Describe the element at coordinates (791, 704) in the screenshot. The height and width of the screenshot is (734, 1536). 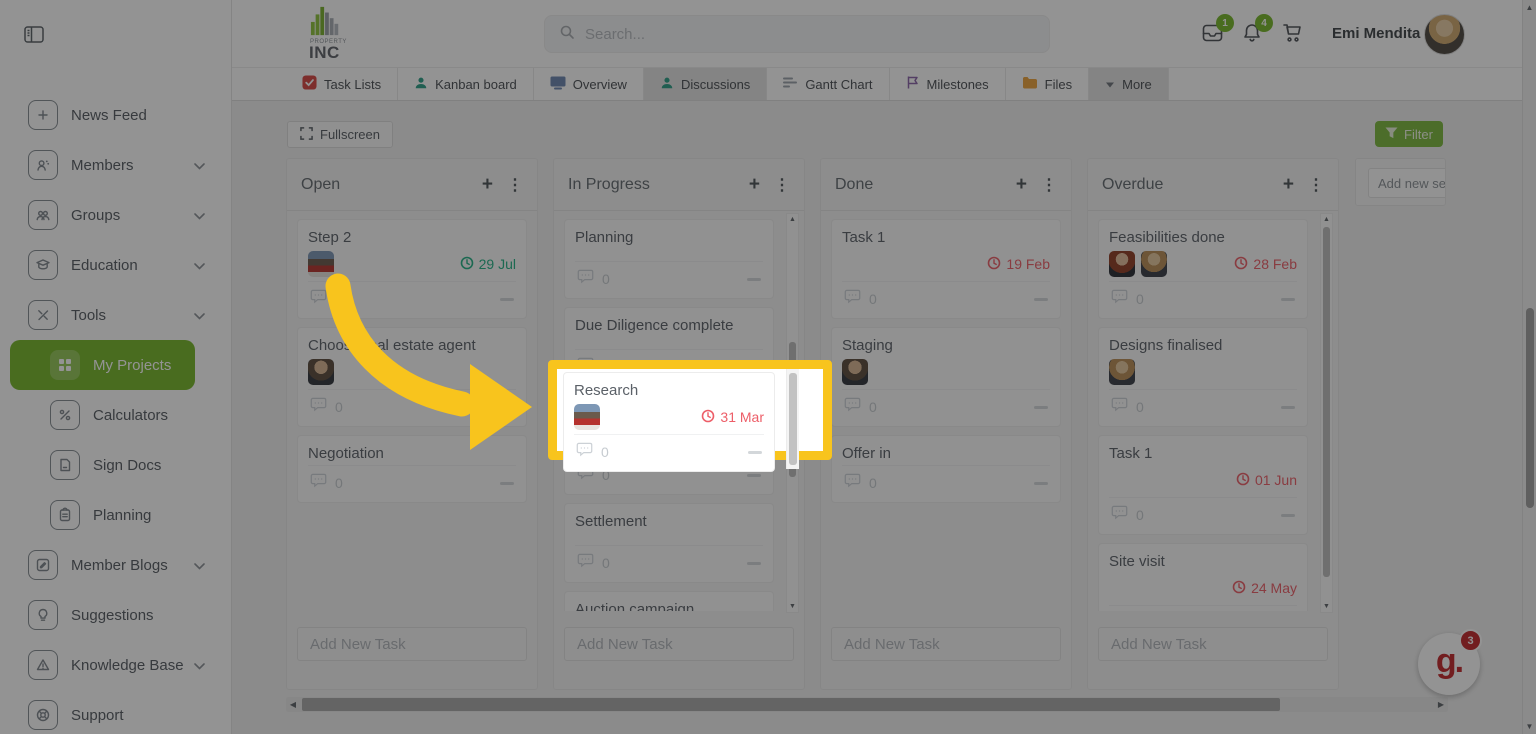
I see `horizontal-scroll-thumb` at that location.